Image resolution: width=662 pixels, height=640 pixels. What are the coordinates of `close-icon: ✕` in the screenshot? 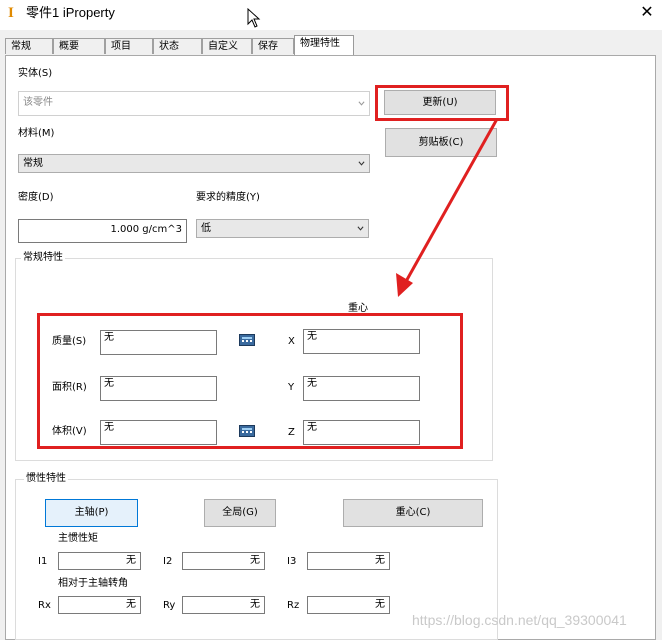 It's located at (647, 13).